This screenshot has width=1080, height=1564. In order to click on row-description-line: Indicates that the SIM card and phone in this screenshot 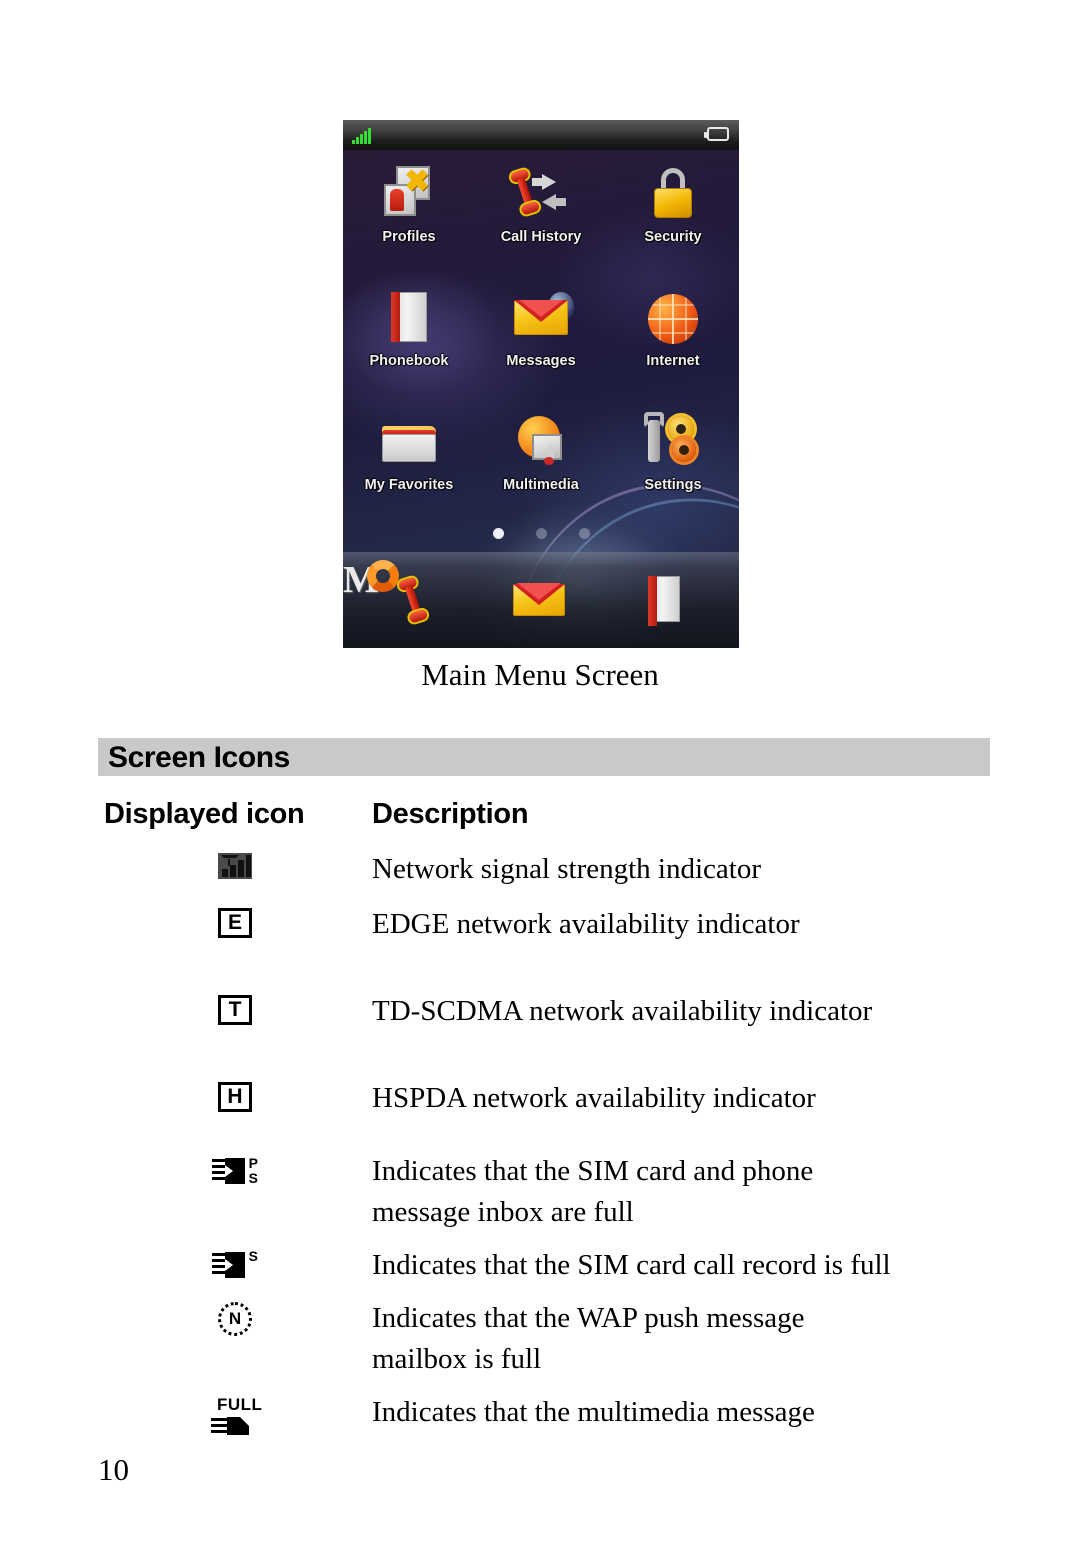, I will do `click(593, 1171)`.